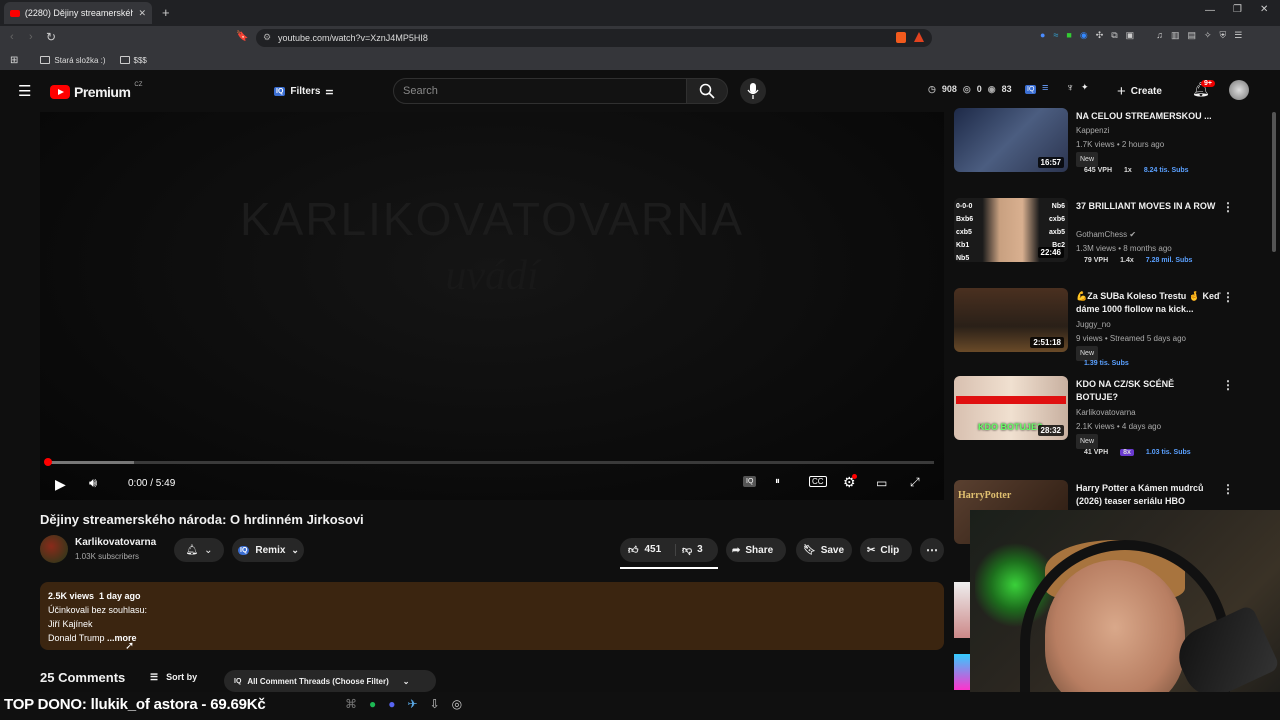 This screenshot has width=1280, height=720. I want to click on app-icon: ⌘, so click(351, 704).